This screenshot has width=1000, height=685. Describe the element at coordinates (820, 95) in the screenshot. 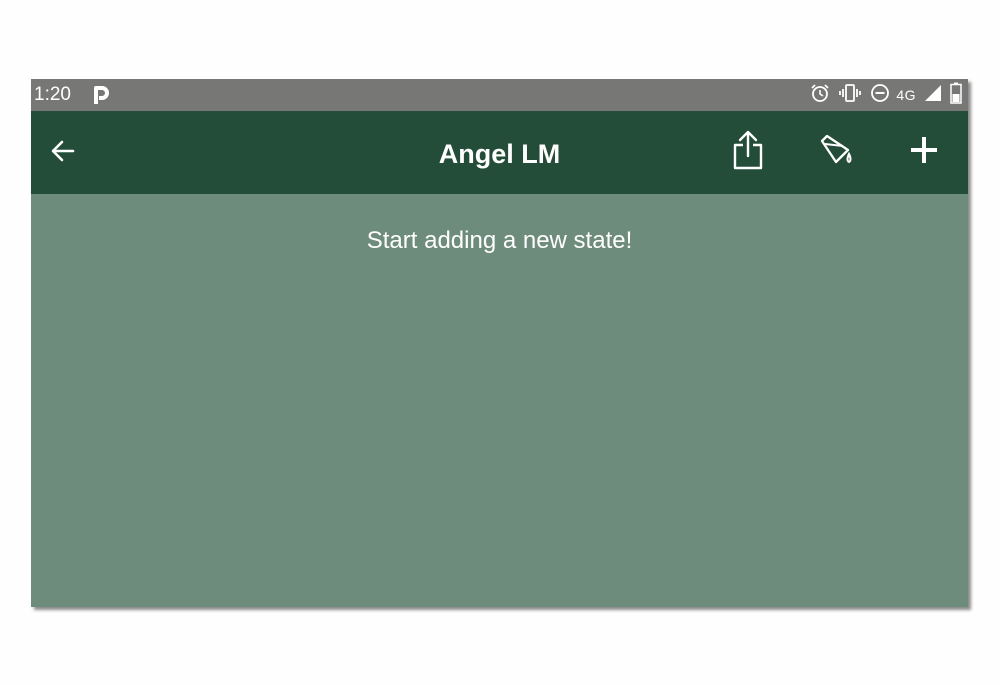

I see `alarm-icon` at that location.